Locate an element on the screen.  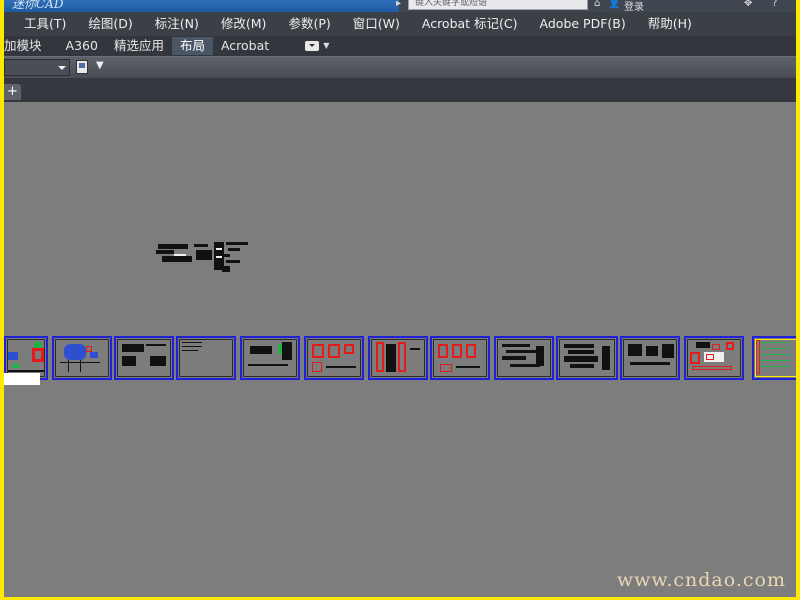
user-icon: 👤 is located at coordinates (614, 4).